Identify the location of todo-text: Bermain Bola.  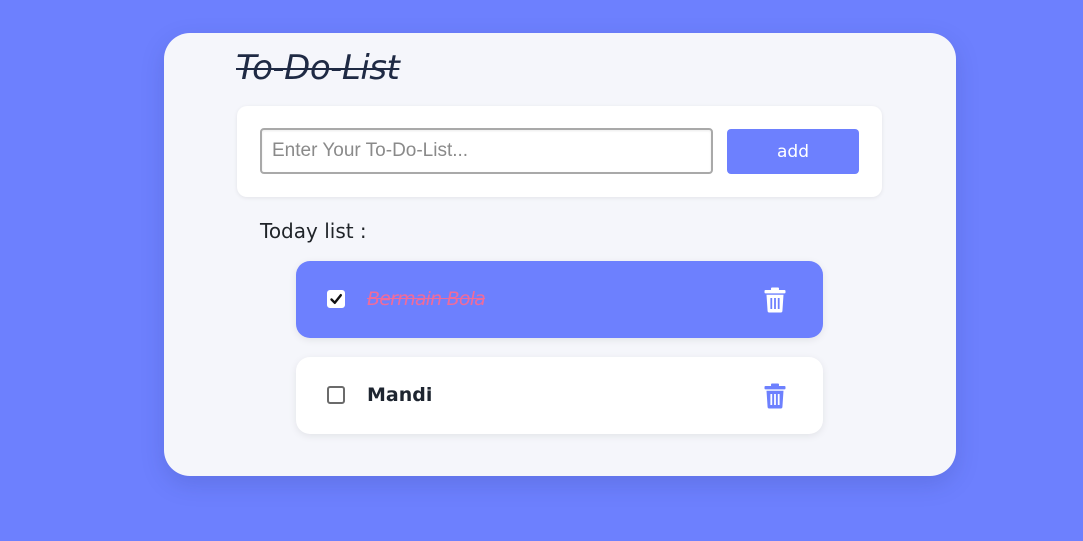
(426, 299).